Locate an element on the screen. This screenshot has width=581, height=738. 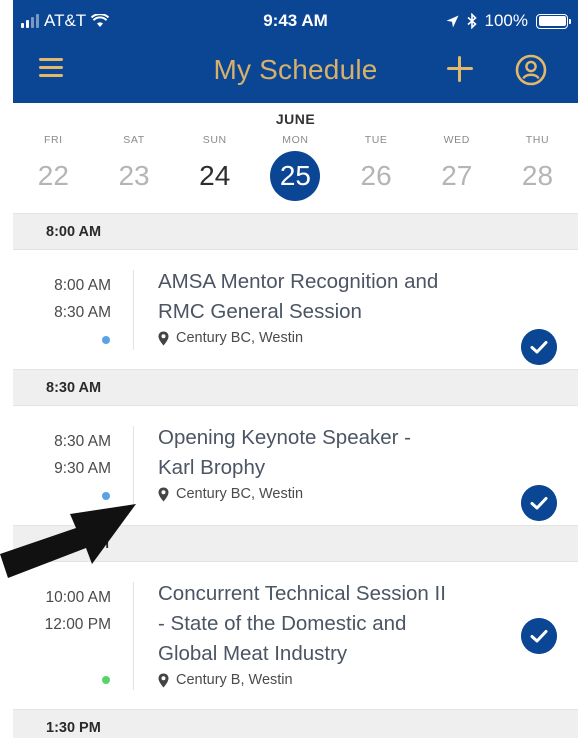
nav-header: My Schedule is located at coordinates (295, 72).